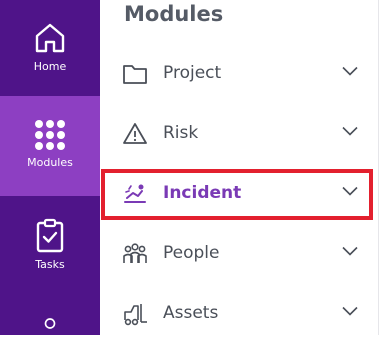 The width and height of the screenshot is (382, 342). What do you see at coordinates (50, 38) in the screenshot?
I see `home-icon` at bounding box center [50, 38].